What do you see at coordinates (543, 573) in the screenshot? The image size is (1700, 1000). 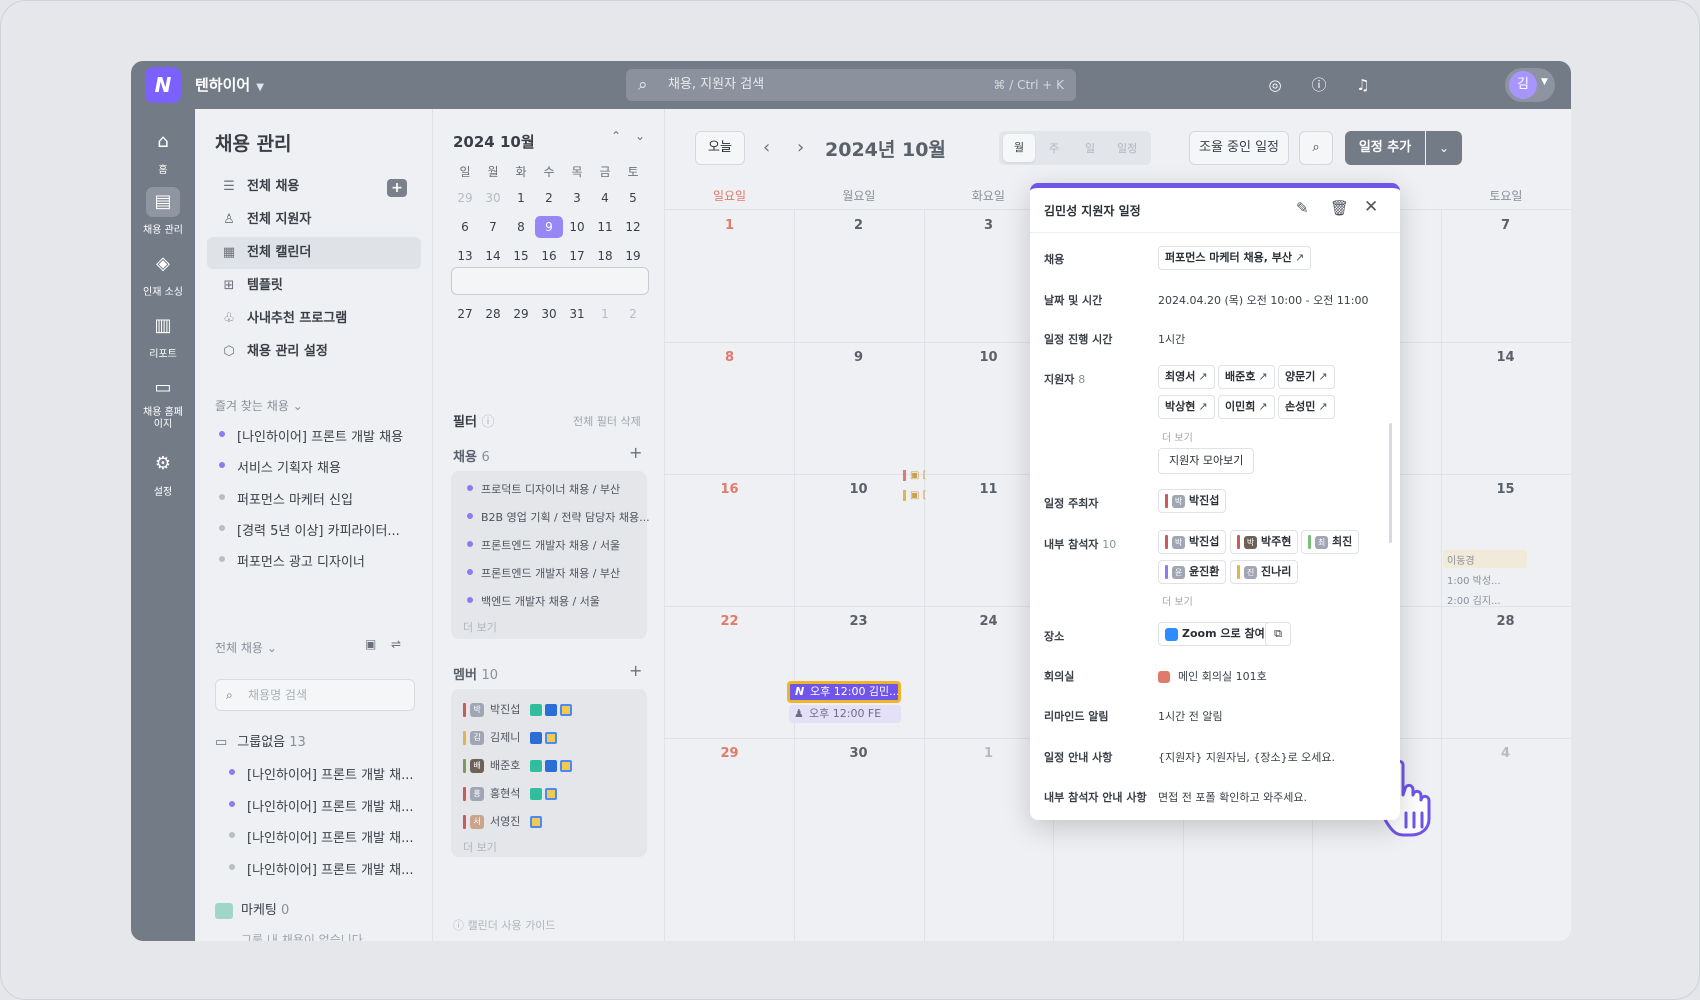 I see `recruit-filter-item: 프론트엔드 개발자 채용 / 부산` at bounding box center [543, 573].